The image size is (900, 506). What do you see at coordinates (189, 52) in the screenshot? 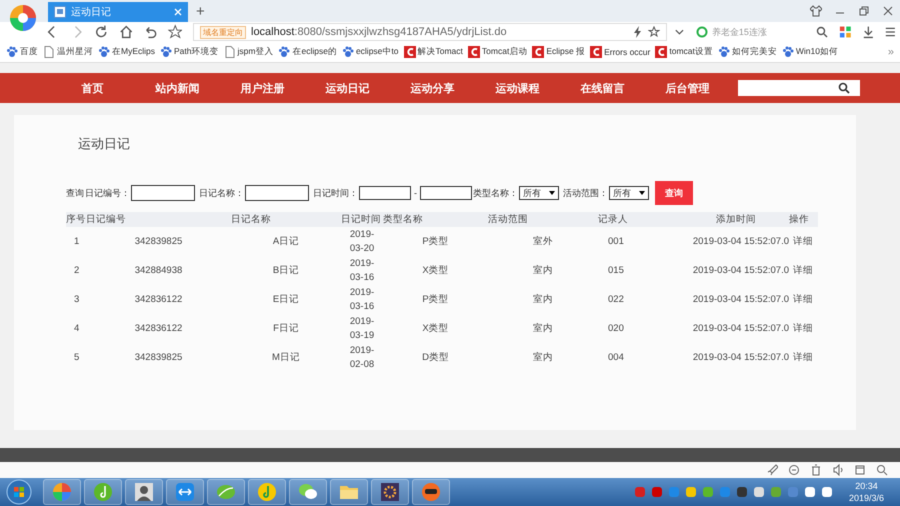
I see `bookmark-link: Path环境变` at bounding box center [189, 52].